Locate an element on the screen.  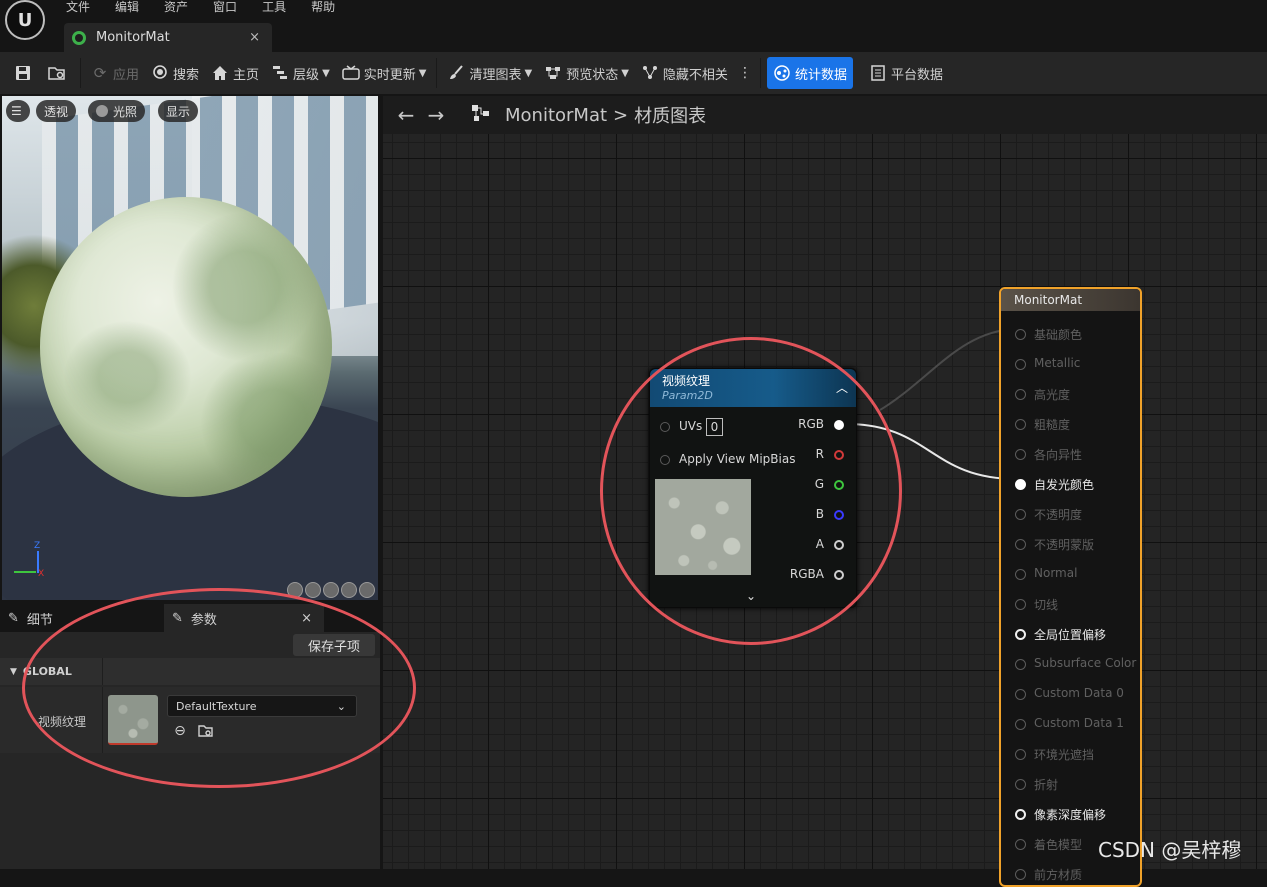
hide-unrelated-button: 隐藏不相关 is located at coordinates (684, 73).